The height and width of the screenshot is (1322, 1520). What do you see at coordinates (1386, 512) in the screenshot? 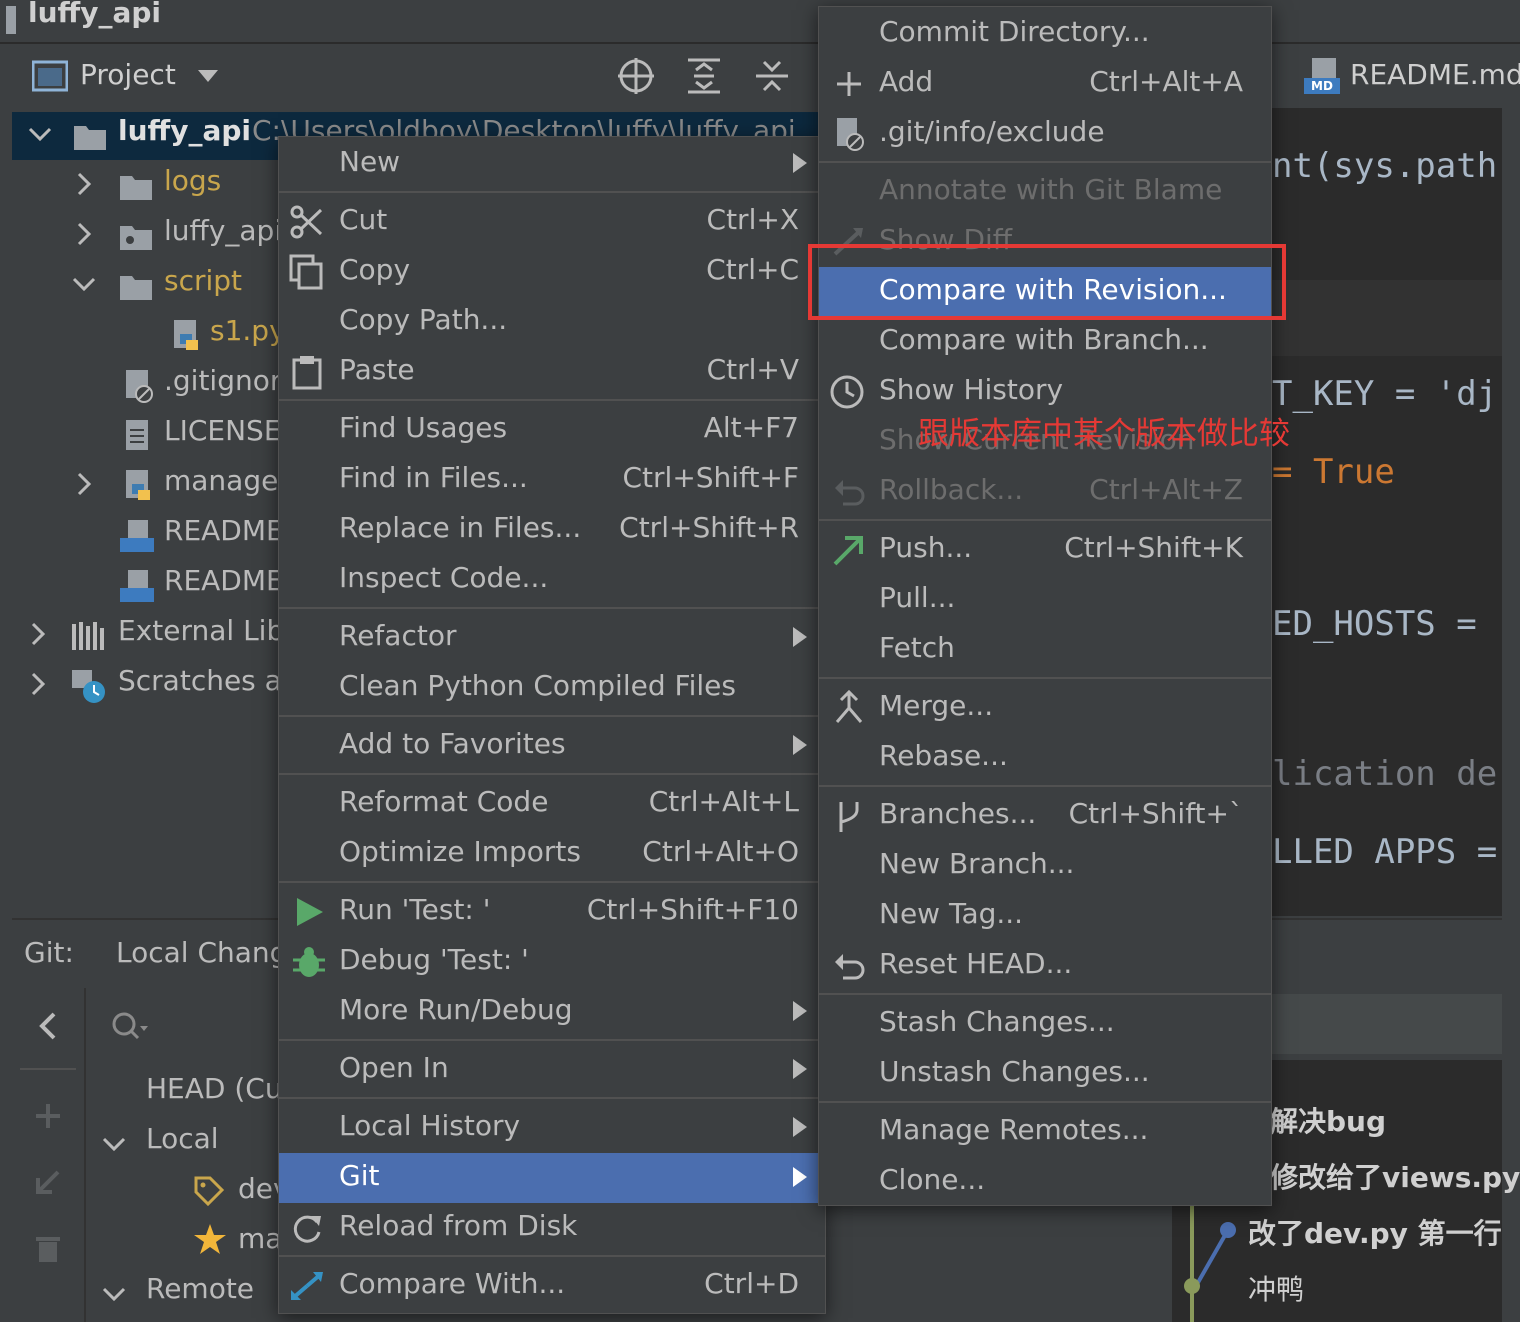
I see `code-editor` at bounding box center [1386, 512].